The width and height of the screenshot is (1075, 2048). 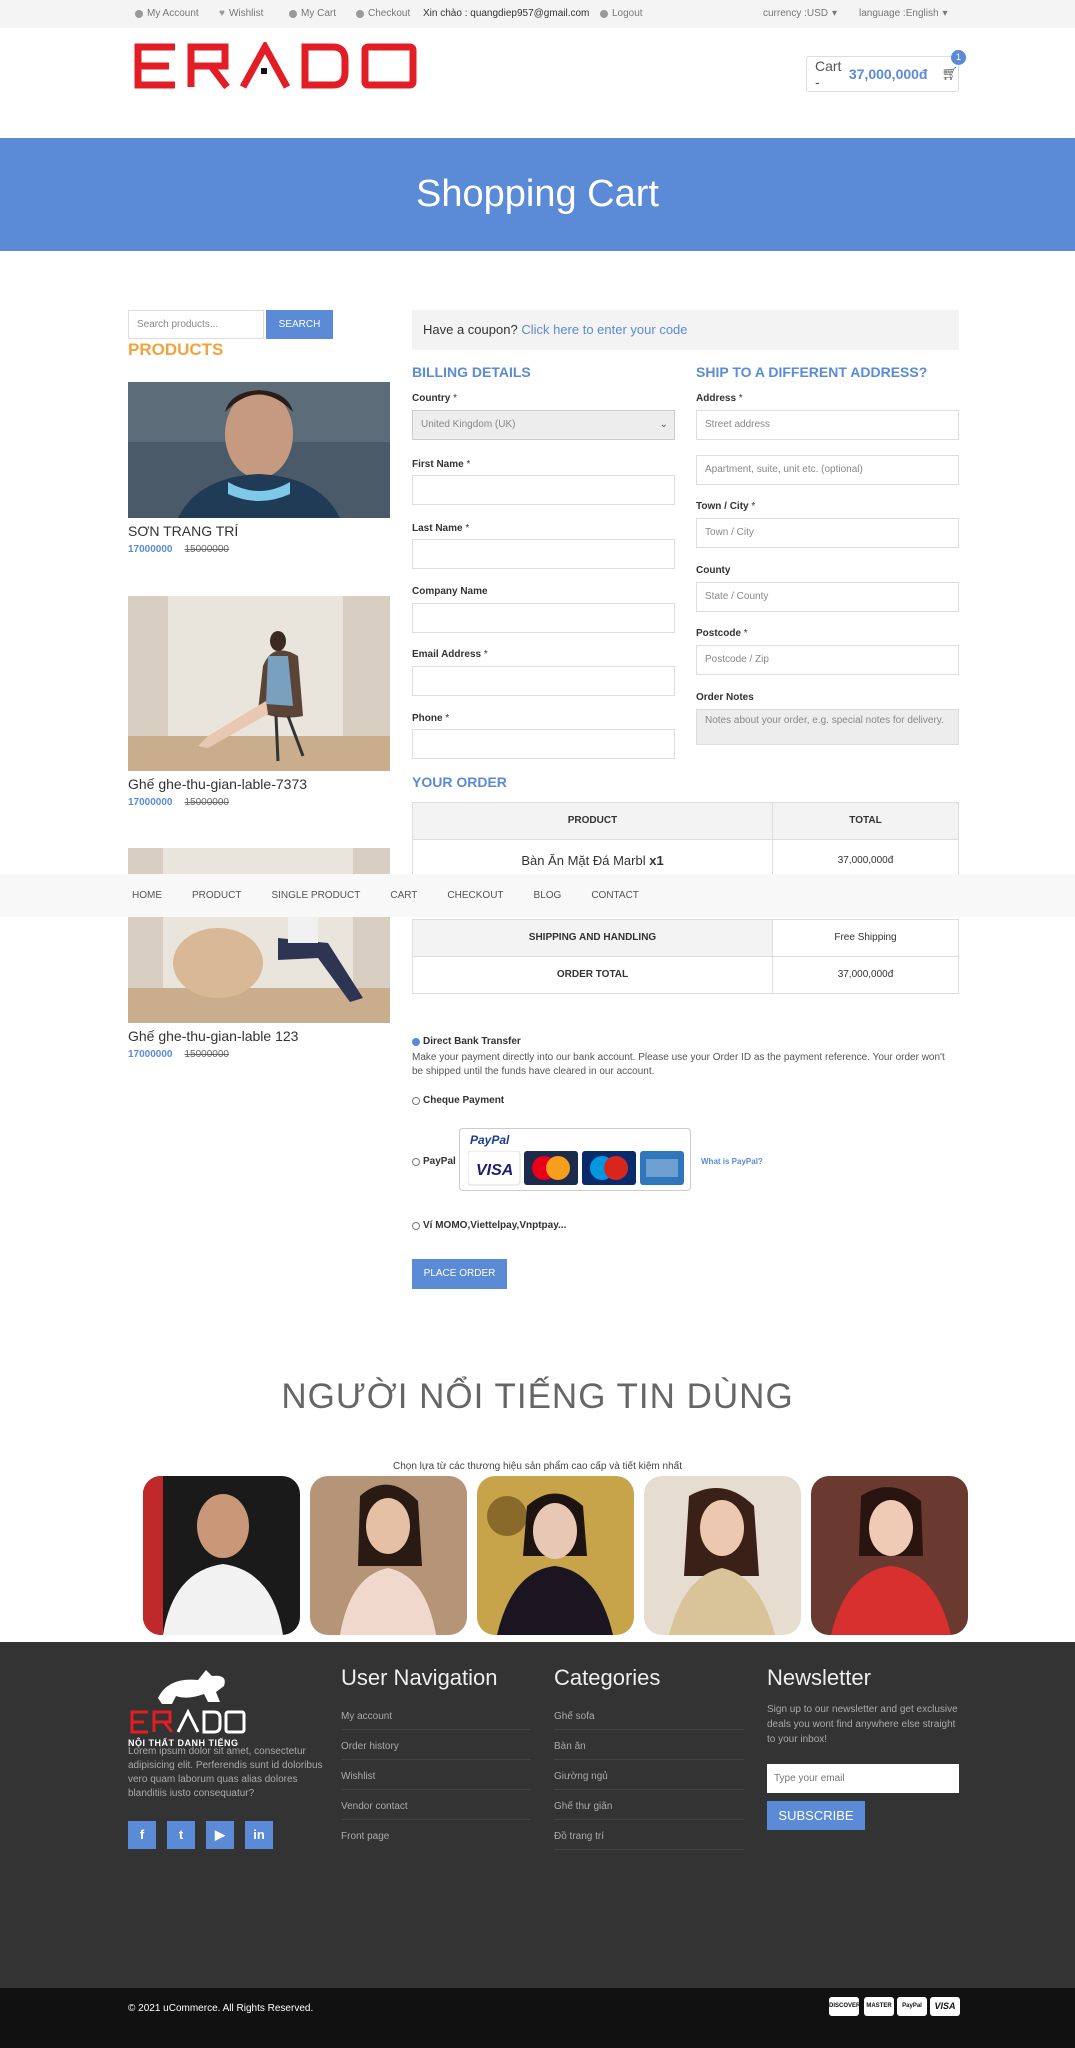 What do you see at coordinates (220, 1835) in the screenshot?
I see `youtube-icon: ▶` at bounding box center [220, 1835].